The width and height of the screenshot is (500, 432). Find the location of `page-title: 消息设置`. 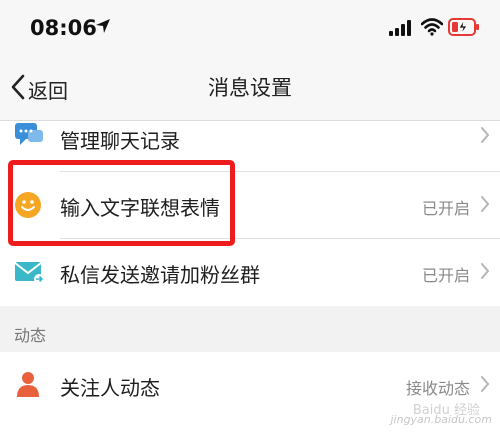

page-title: 消息设置 is located at coordinates (250, 88).